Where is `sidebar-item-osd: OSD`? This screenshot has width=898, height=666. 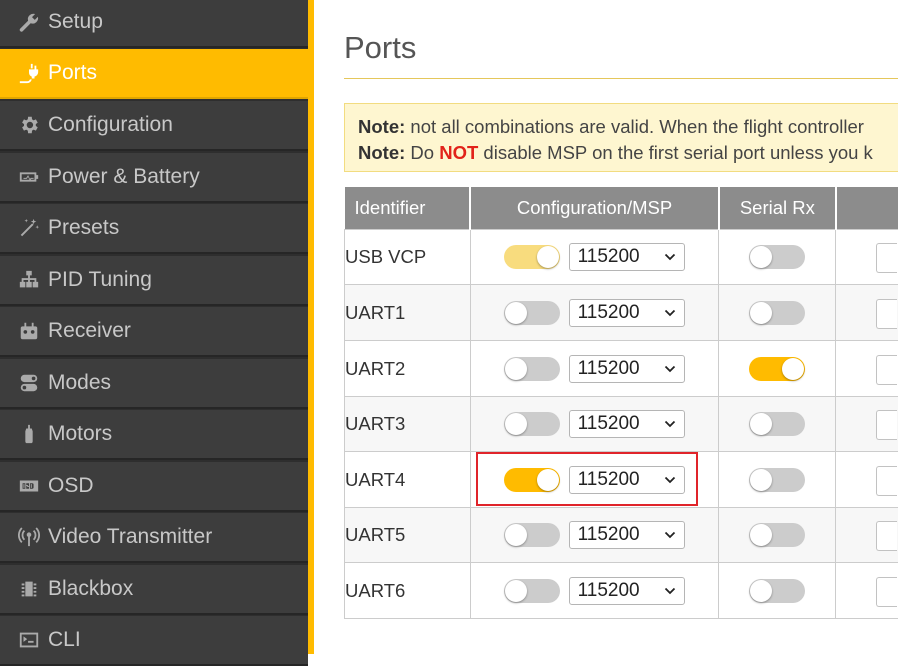 sidebar-item-osd: OSD is located at coordinates (154, 487).